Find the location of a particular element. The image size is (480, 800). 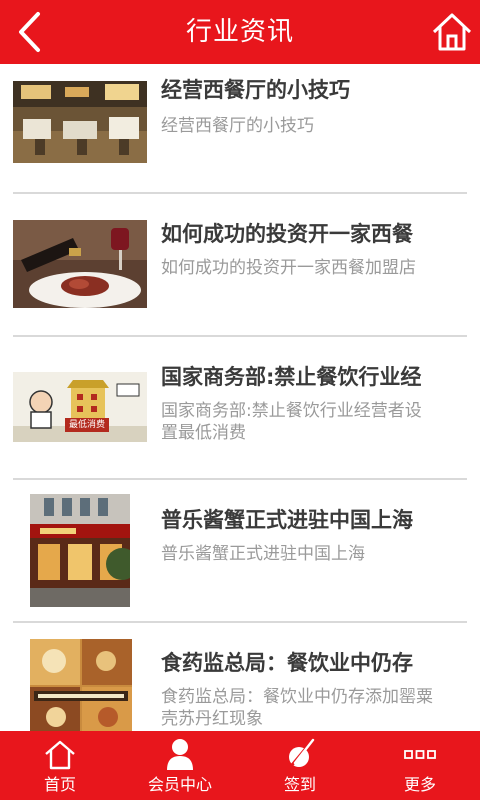

header-bar: 行业资讯 is located at coordinates (240, 32).